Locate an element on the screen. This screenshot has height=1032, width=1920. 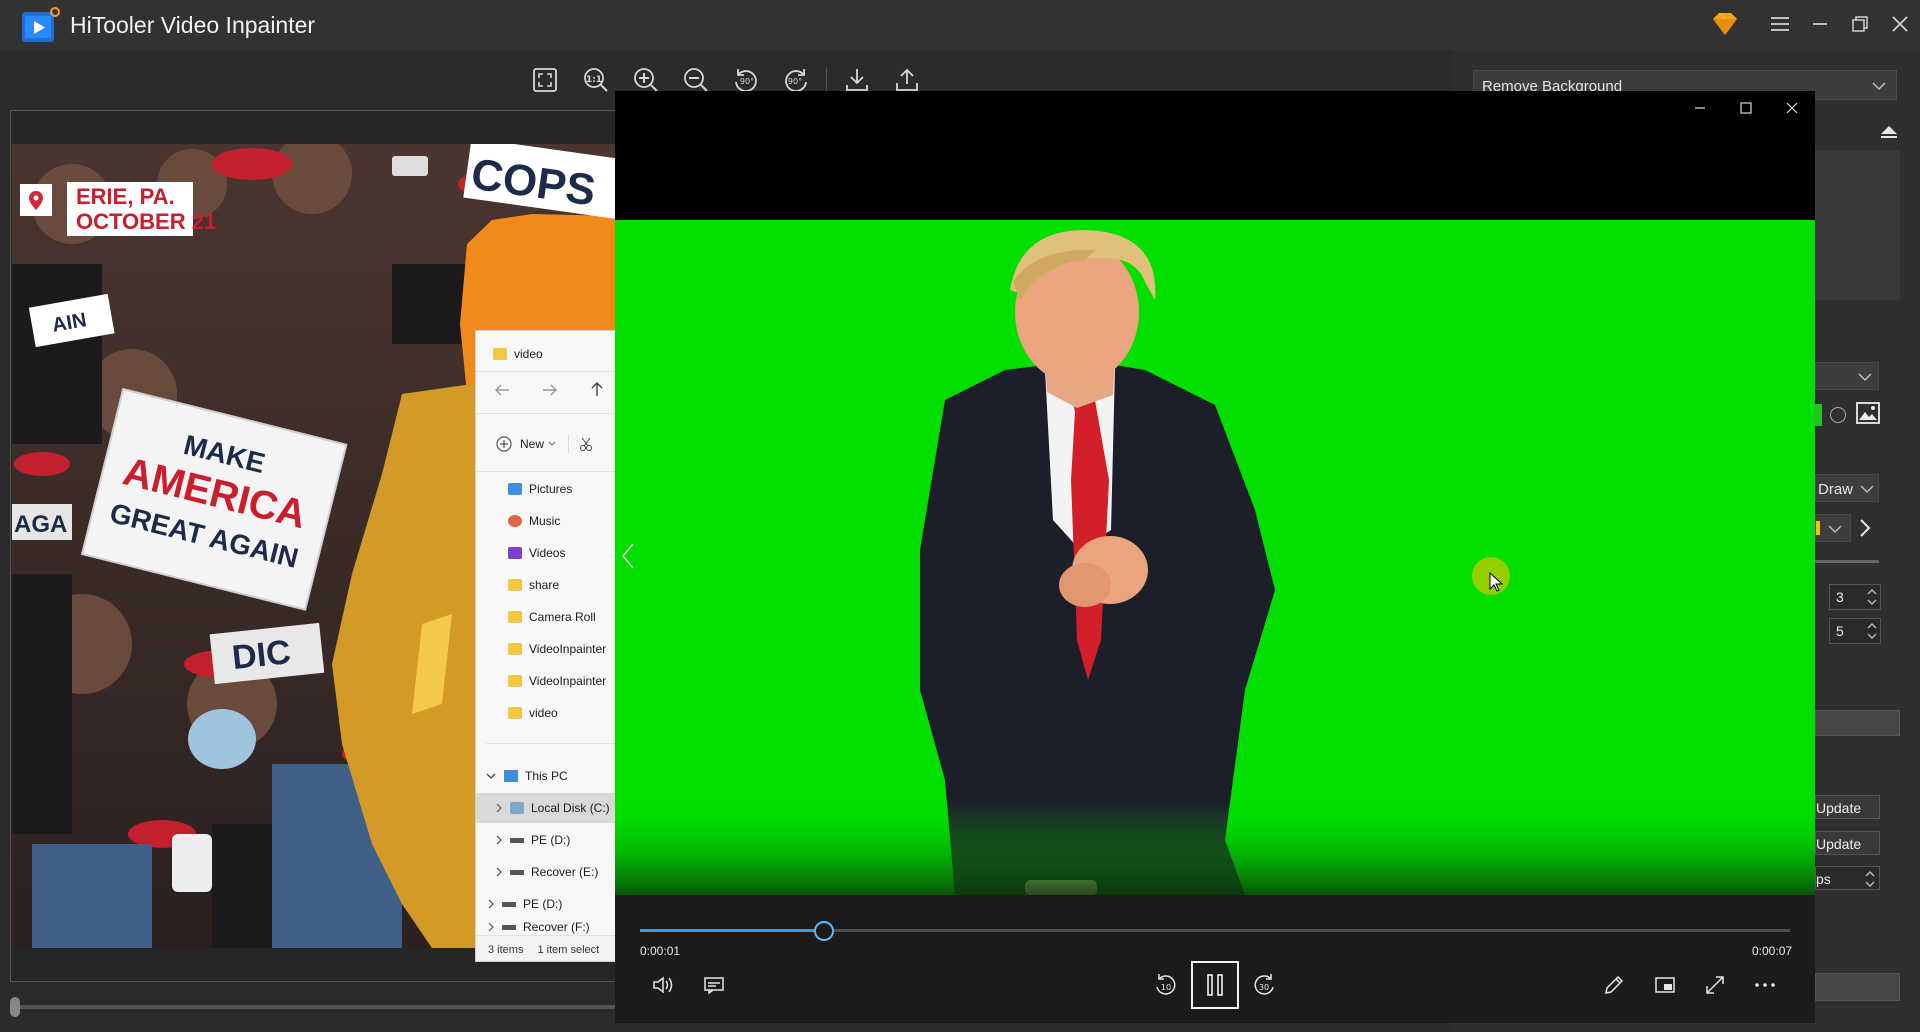
status-selected: 1 item select is located at coordinates (568, 949).